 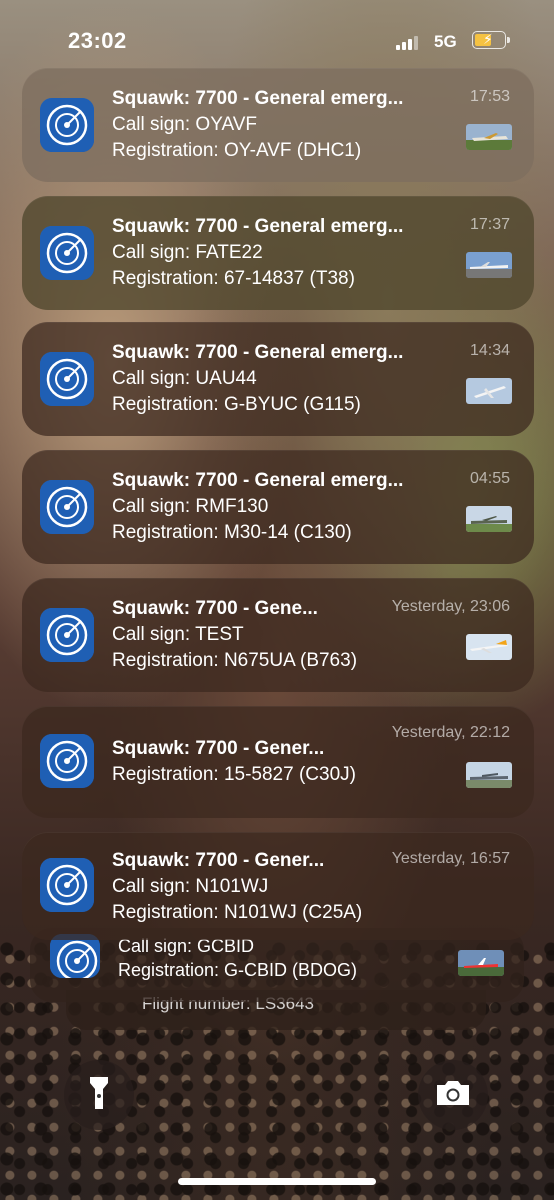 What do you see at coordinates (236, 404) in the screenshot?
I see `notification-registration: Registration: G-BYUC (G115)` at bounding box center [236, 404].